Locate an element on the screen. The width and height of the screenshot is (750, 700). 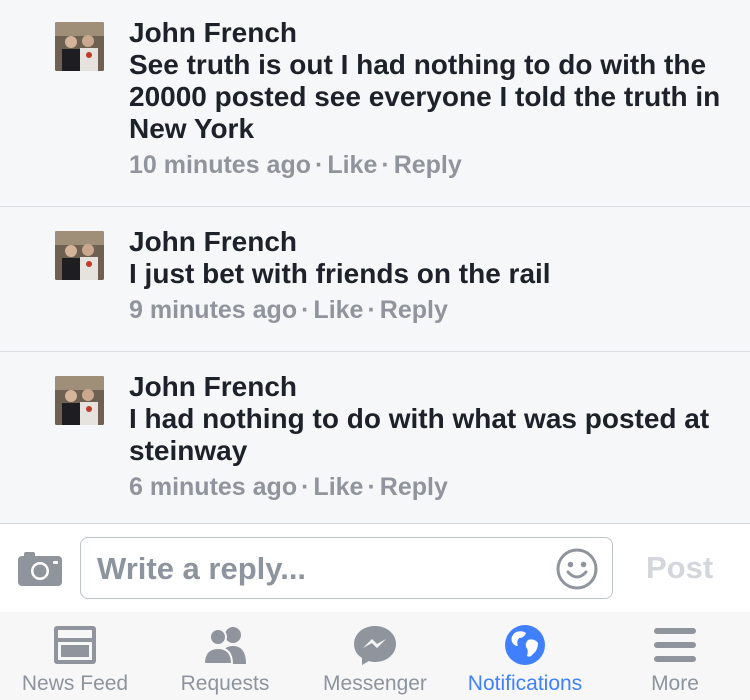
tab-label: Requests is located at coordinates (225, 683).